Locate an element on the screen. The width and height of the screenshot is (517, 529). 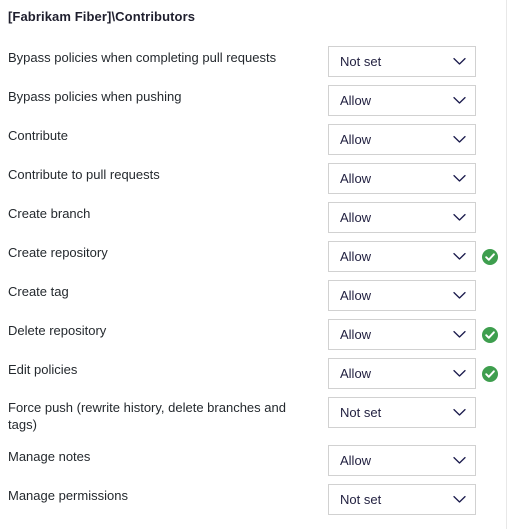
permission-label: Manage notes is located at coordinates (49, 456).